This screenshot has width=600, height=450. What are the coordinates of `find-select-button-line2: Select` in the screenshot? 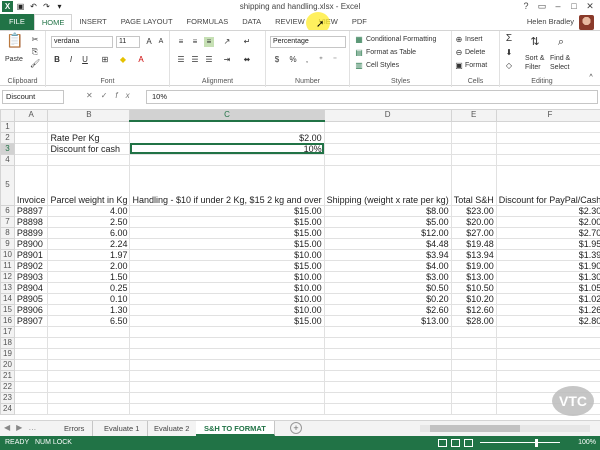 It's located at (559, 67).